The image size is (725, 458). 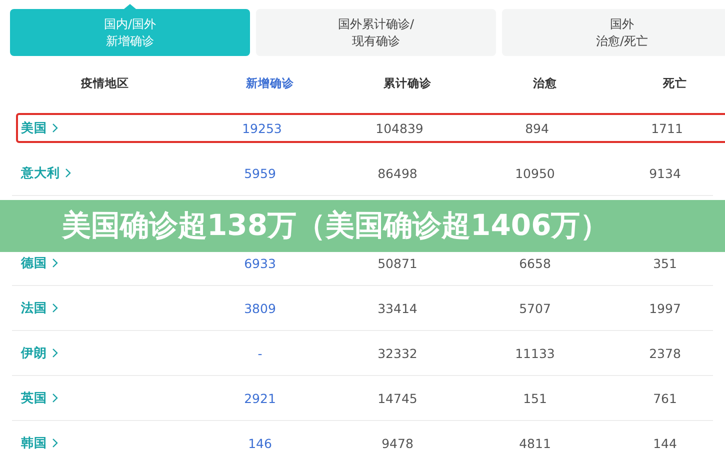 What do you see at coordinates (262, 128) in the screenshot?
I see `table-cell: 19253` at bounding box center [262, 128].